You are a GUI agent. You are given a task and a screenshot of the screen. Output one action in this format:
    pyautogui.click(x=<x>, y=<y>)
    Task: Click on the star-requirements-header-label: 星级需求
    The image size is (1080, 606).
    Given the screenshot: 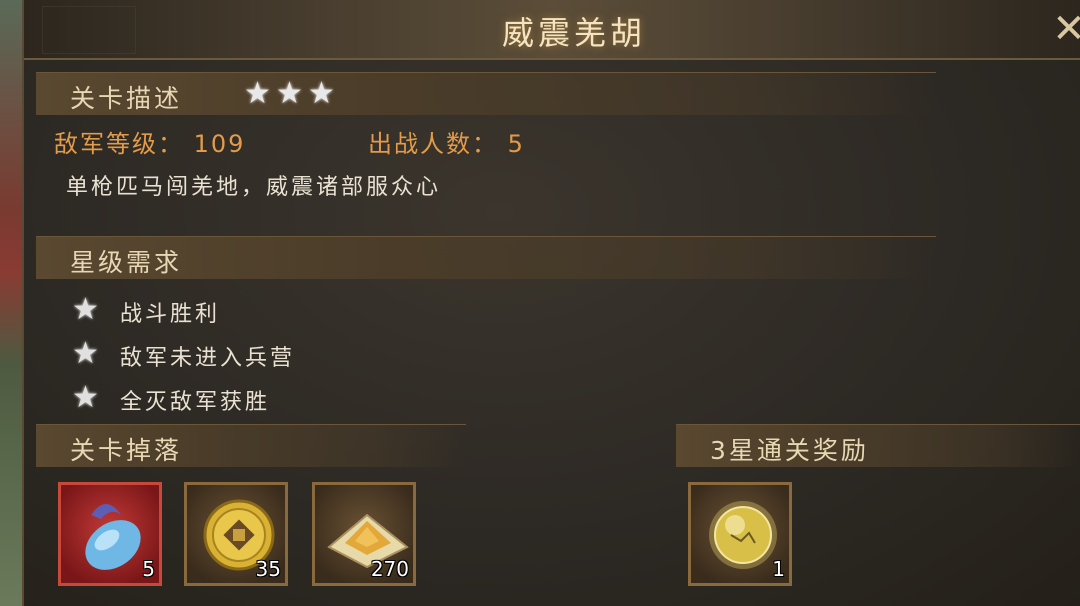 What is the action you would take?
    pyautogui.click(x=126, y=262)
    